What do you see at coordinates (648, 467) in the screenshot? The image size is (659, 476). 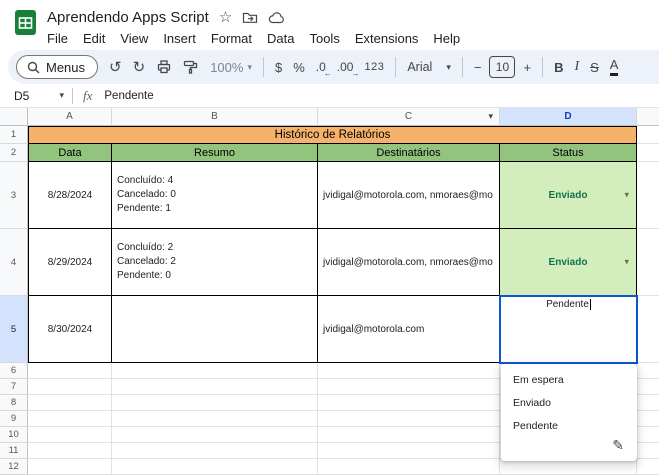 I see `cell-e12` at bounding box center [648, 467].